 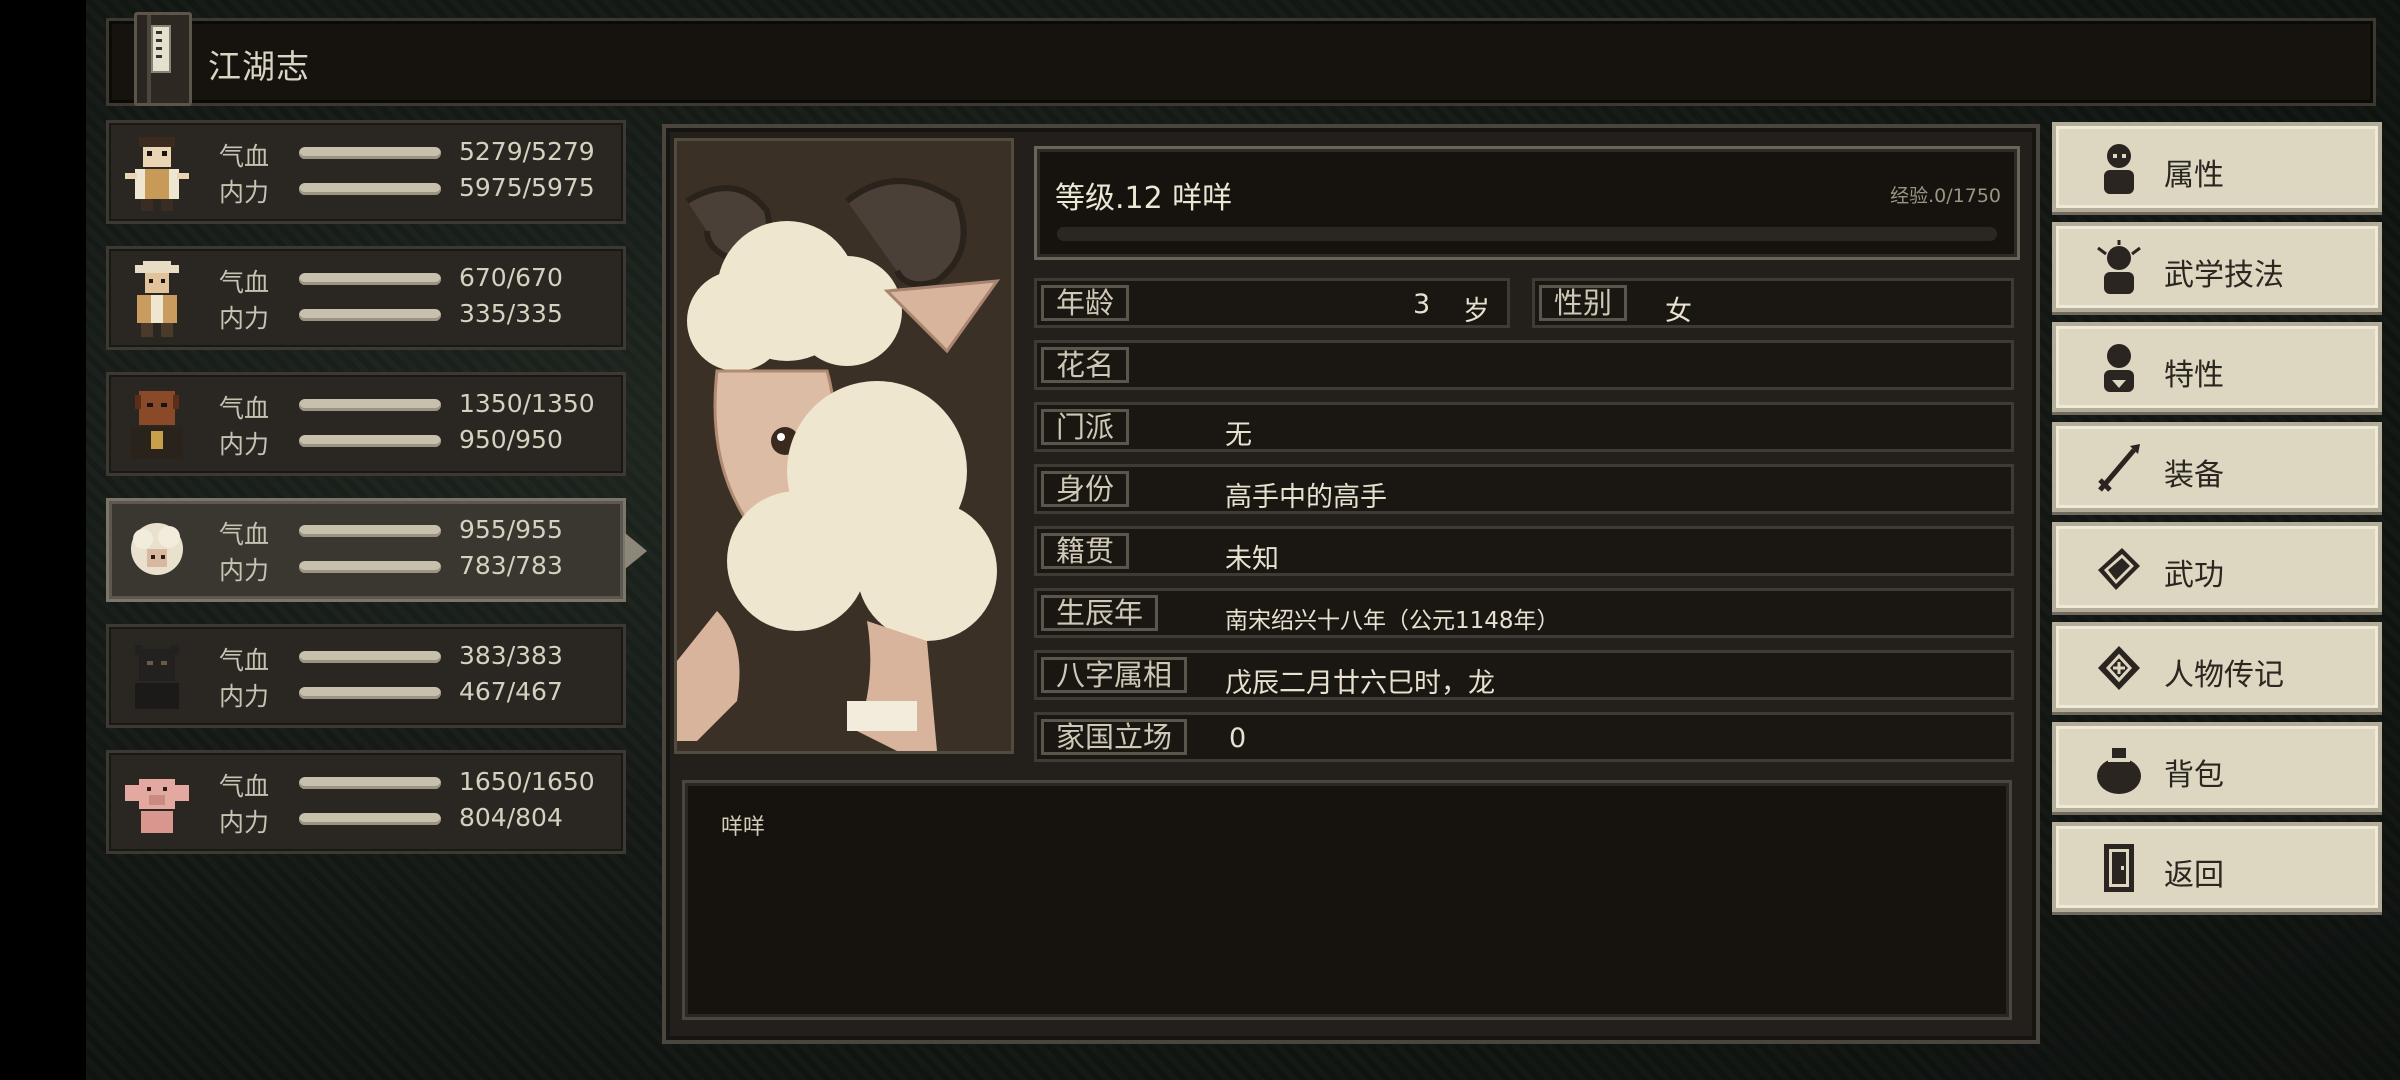 I want to click on equipment-button: 装备, so click(x=2217, y=467).